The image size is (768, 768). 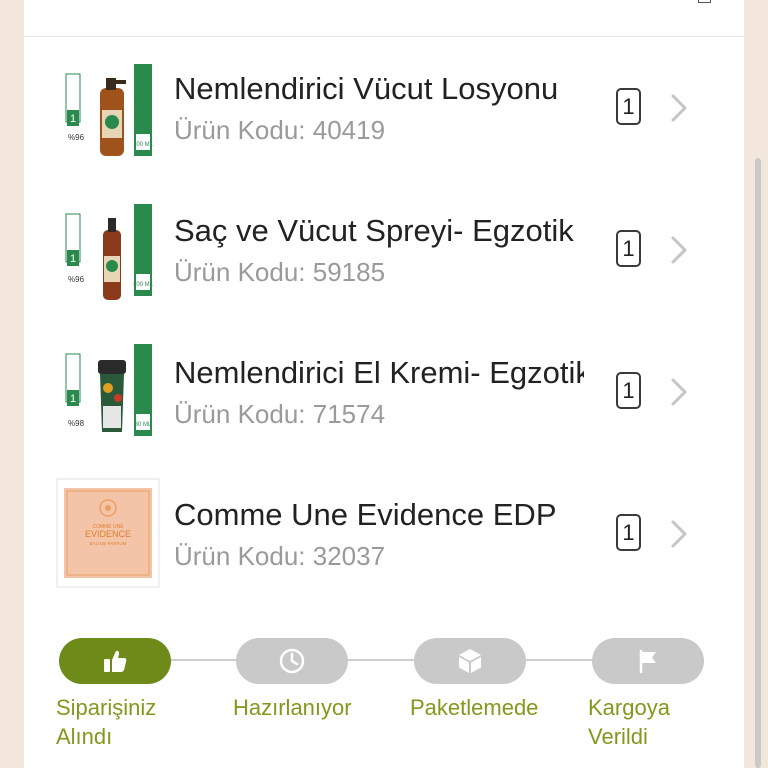 I want to click on step-shipped, so click(x=648, y=661).